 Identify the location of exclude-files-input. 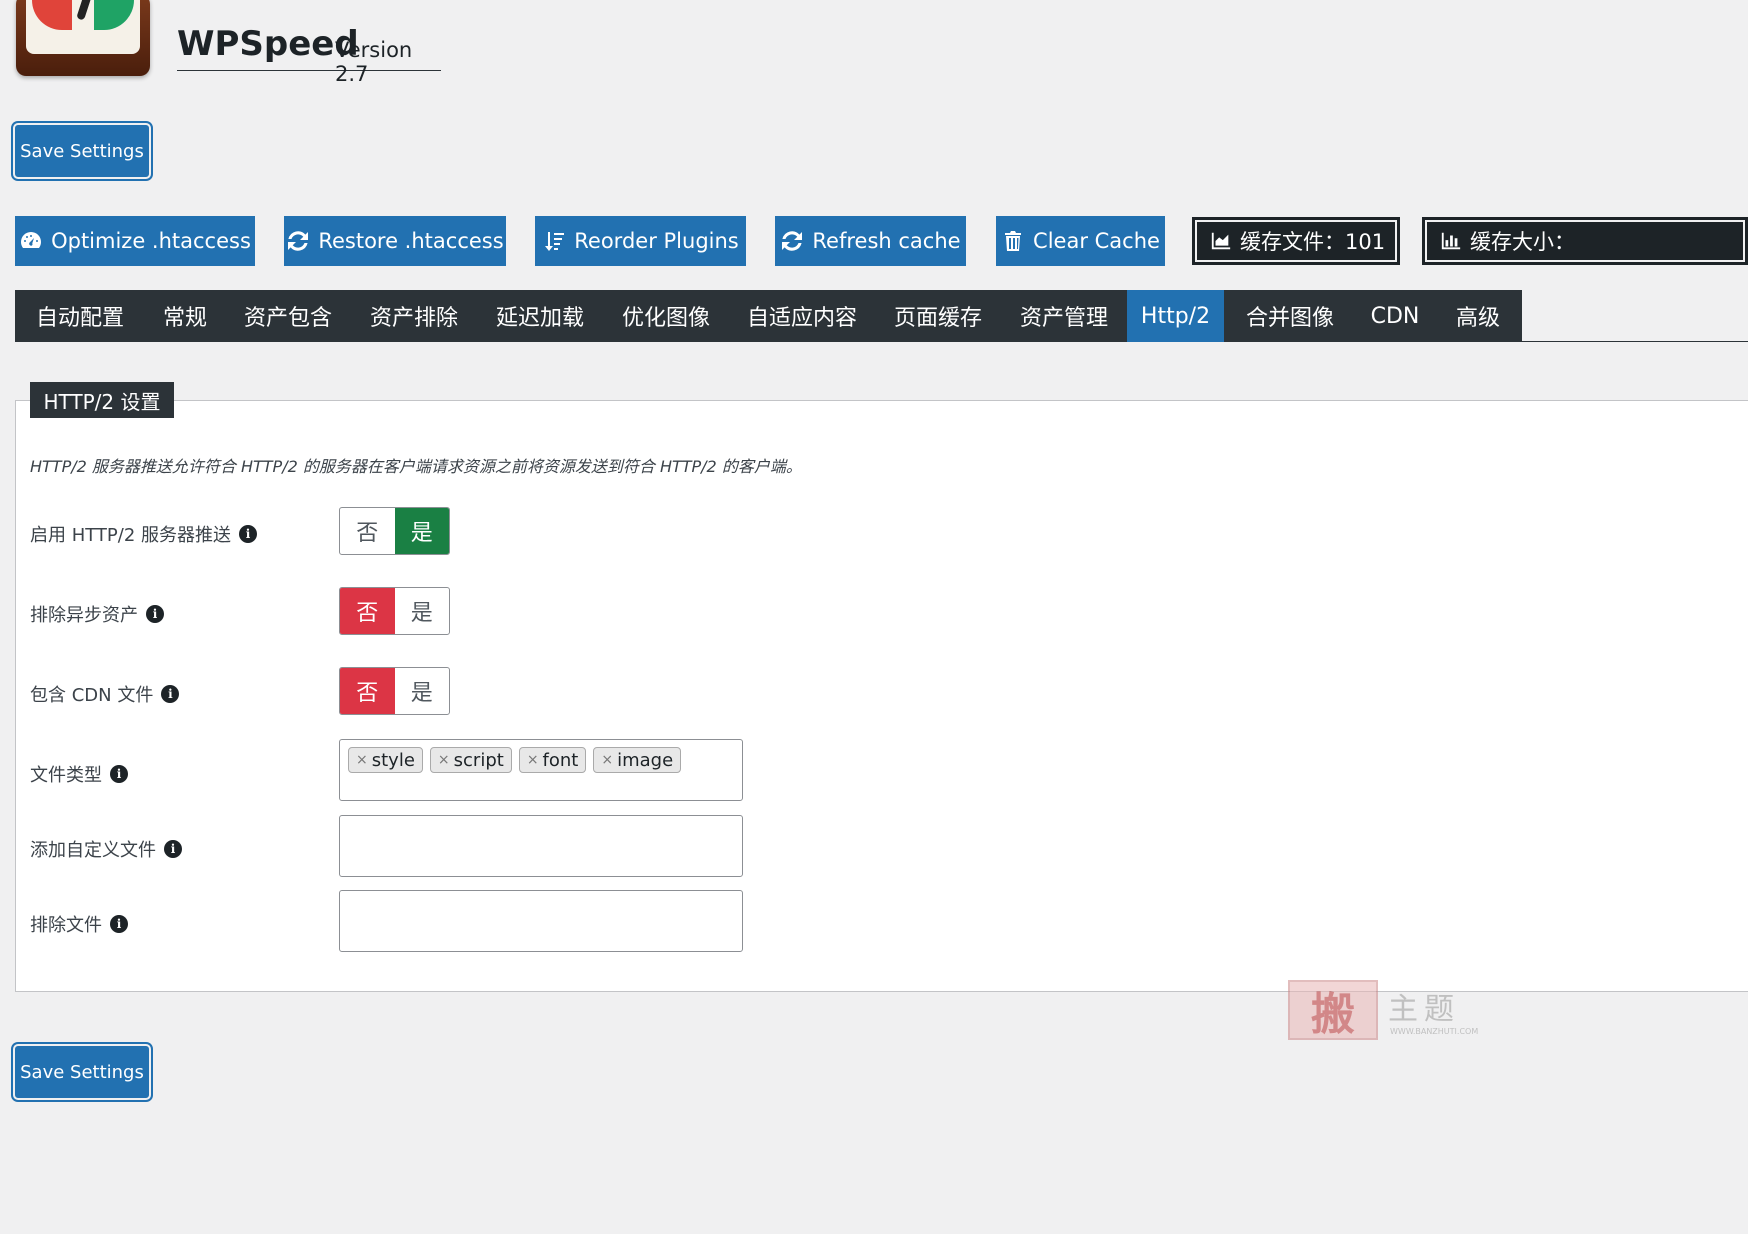
(541, 921).